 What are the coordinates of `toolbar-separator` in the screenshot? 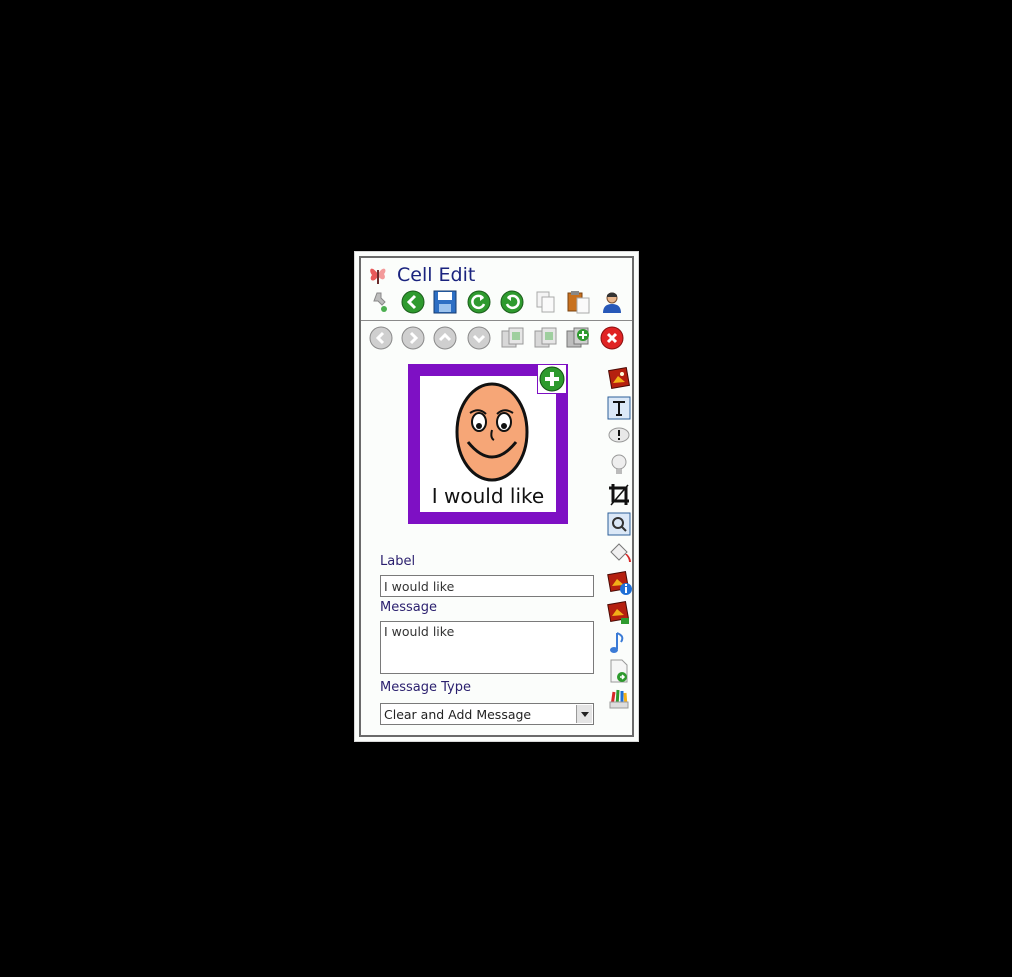 It's located at (496, 320).